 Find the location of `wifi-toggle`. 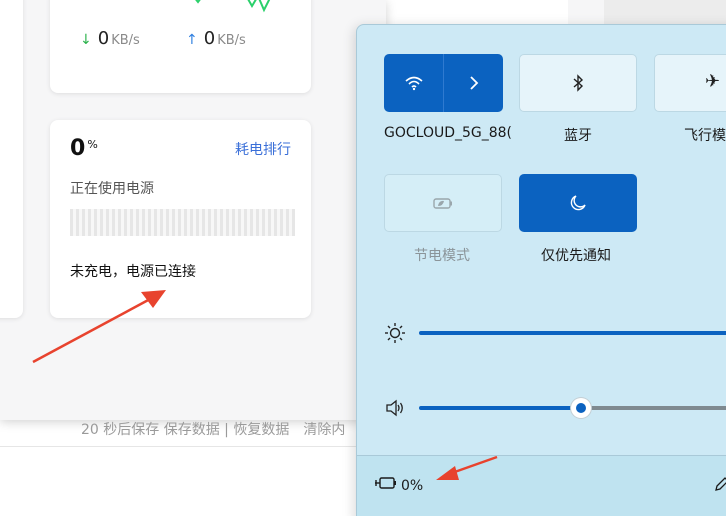

wifi-toggle is located at coordinates (413, 83).